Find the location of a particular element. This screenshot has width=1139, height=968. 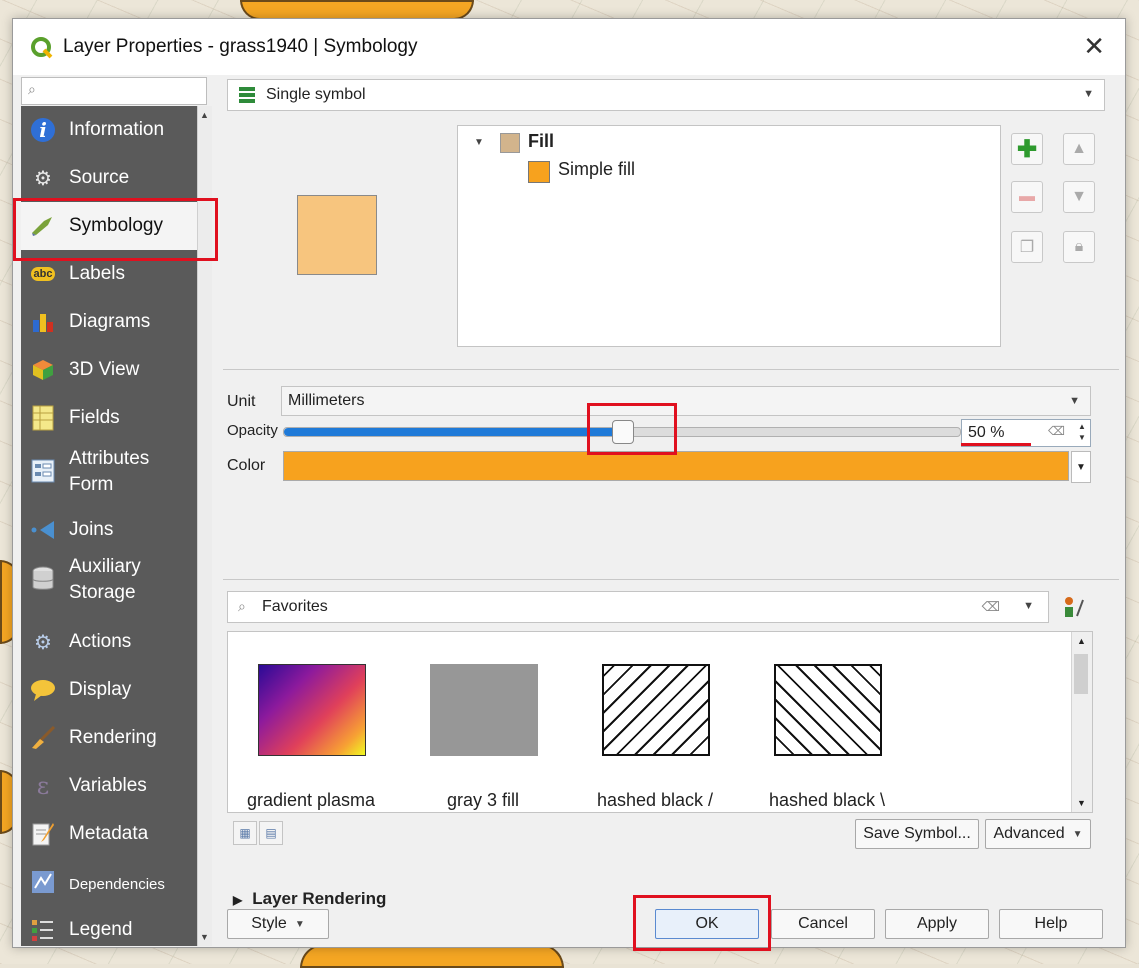

highlight-box-ok is located at coordinates (702, 923).